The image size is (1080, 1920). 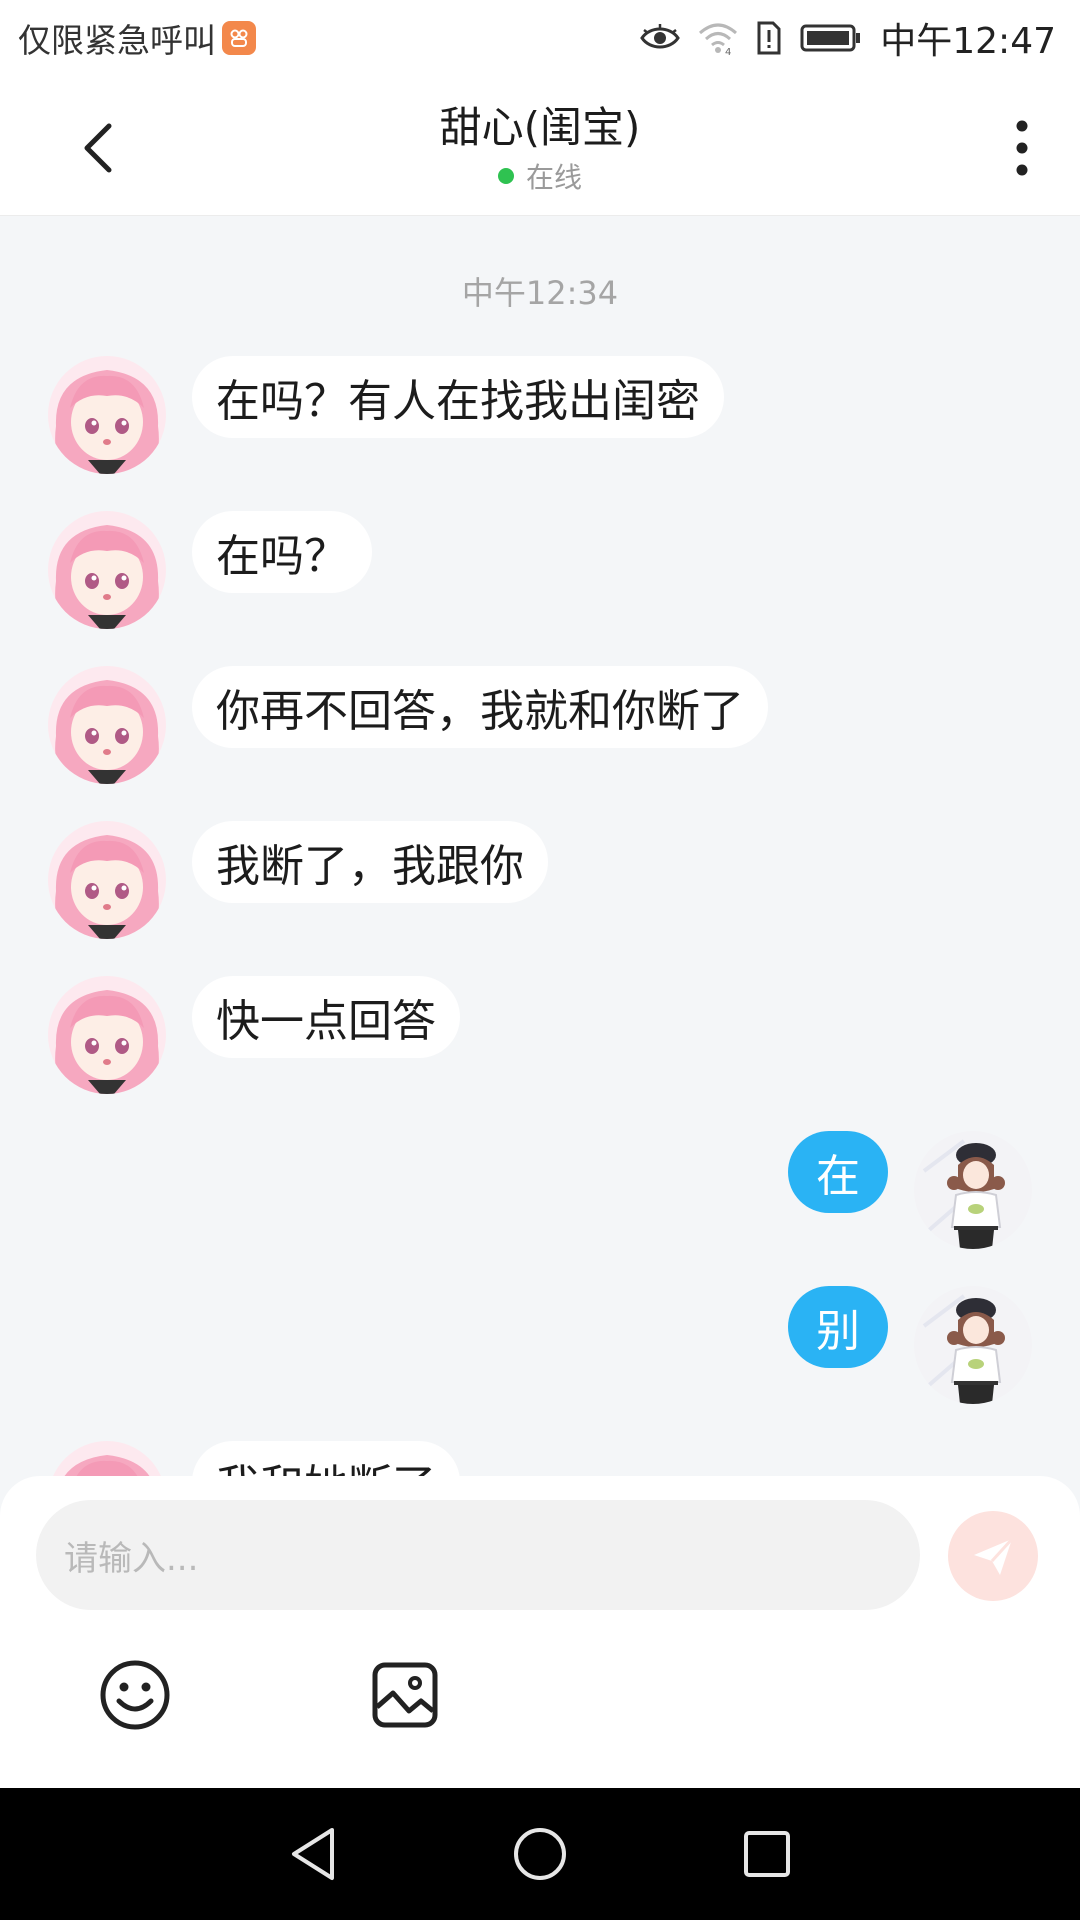 I want to click on message-row-incoming: 在吗？, so click(x=540, y=571).